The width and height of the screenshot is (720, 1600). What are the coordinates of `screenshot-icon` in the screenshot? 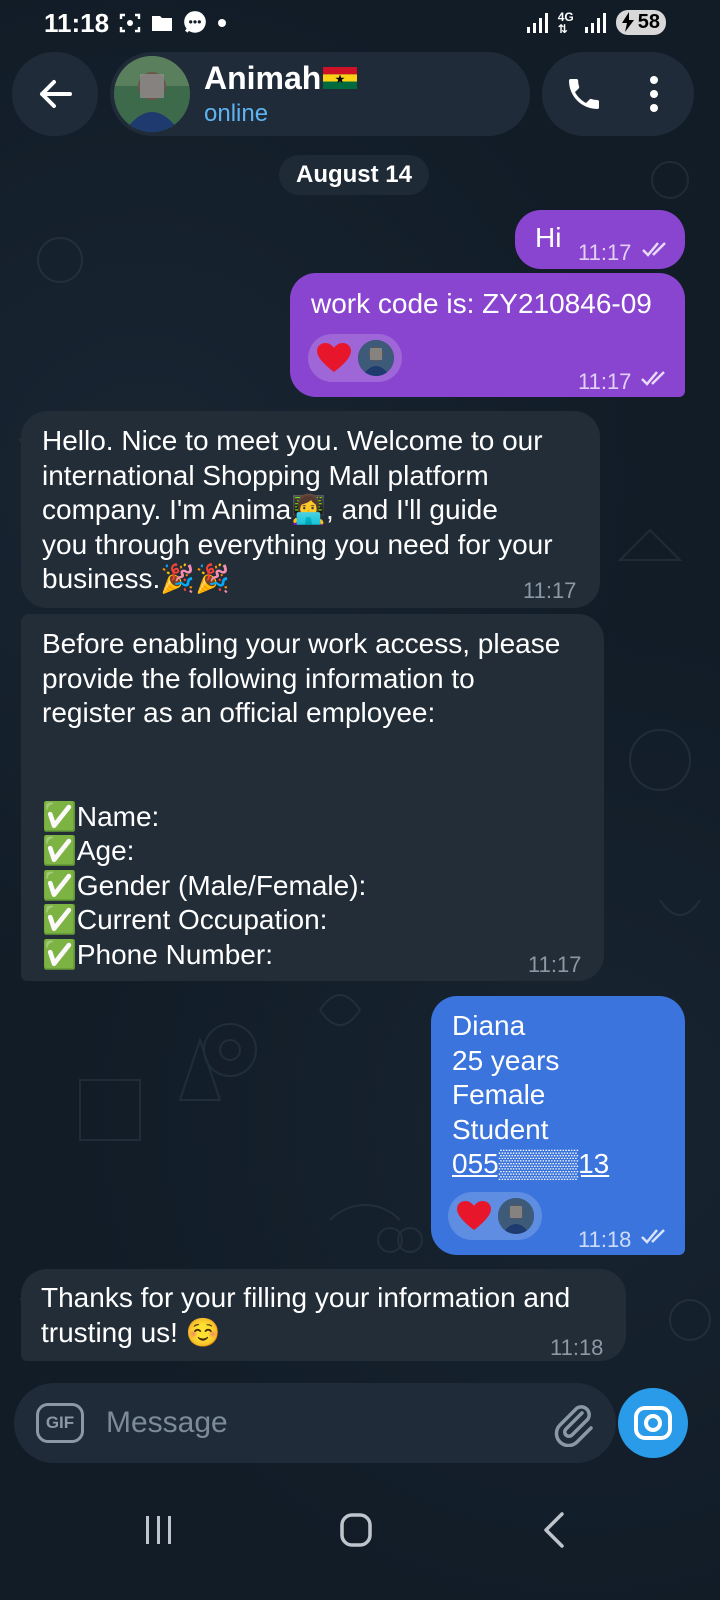 It's located at (130, 23).